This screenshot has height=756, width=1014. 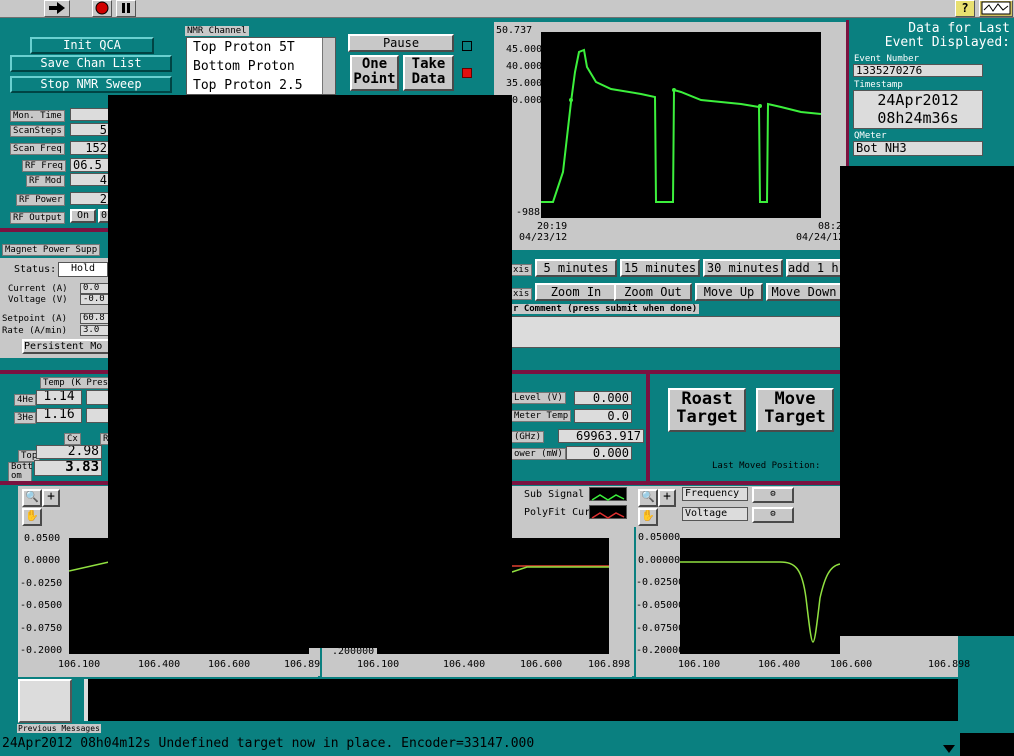 I want to click on he3-field: 1.16, so click(x=59, y=415).